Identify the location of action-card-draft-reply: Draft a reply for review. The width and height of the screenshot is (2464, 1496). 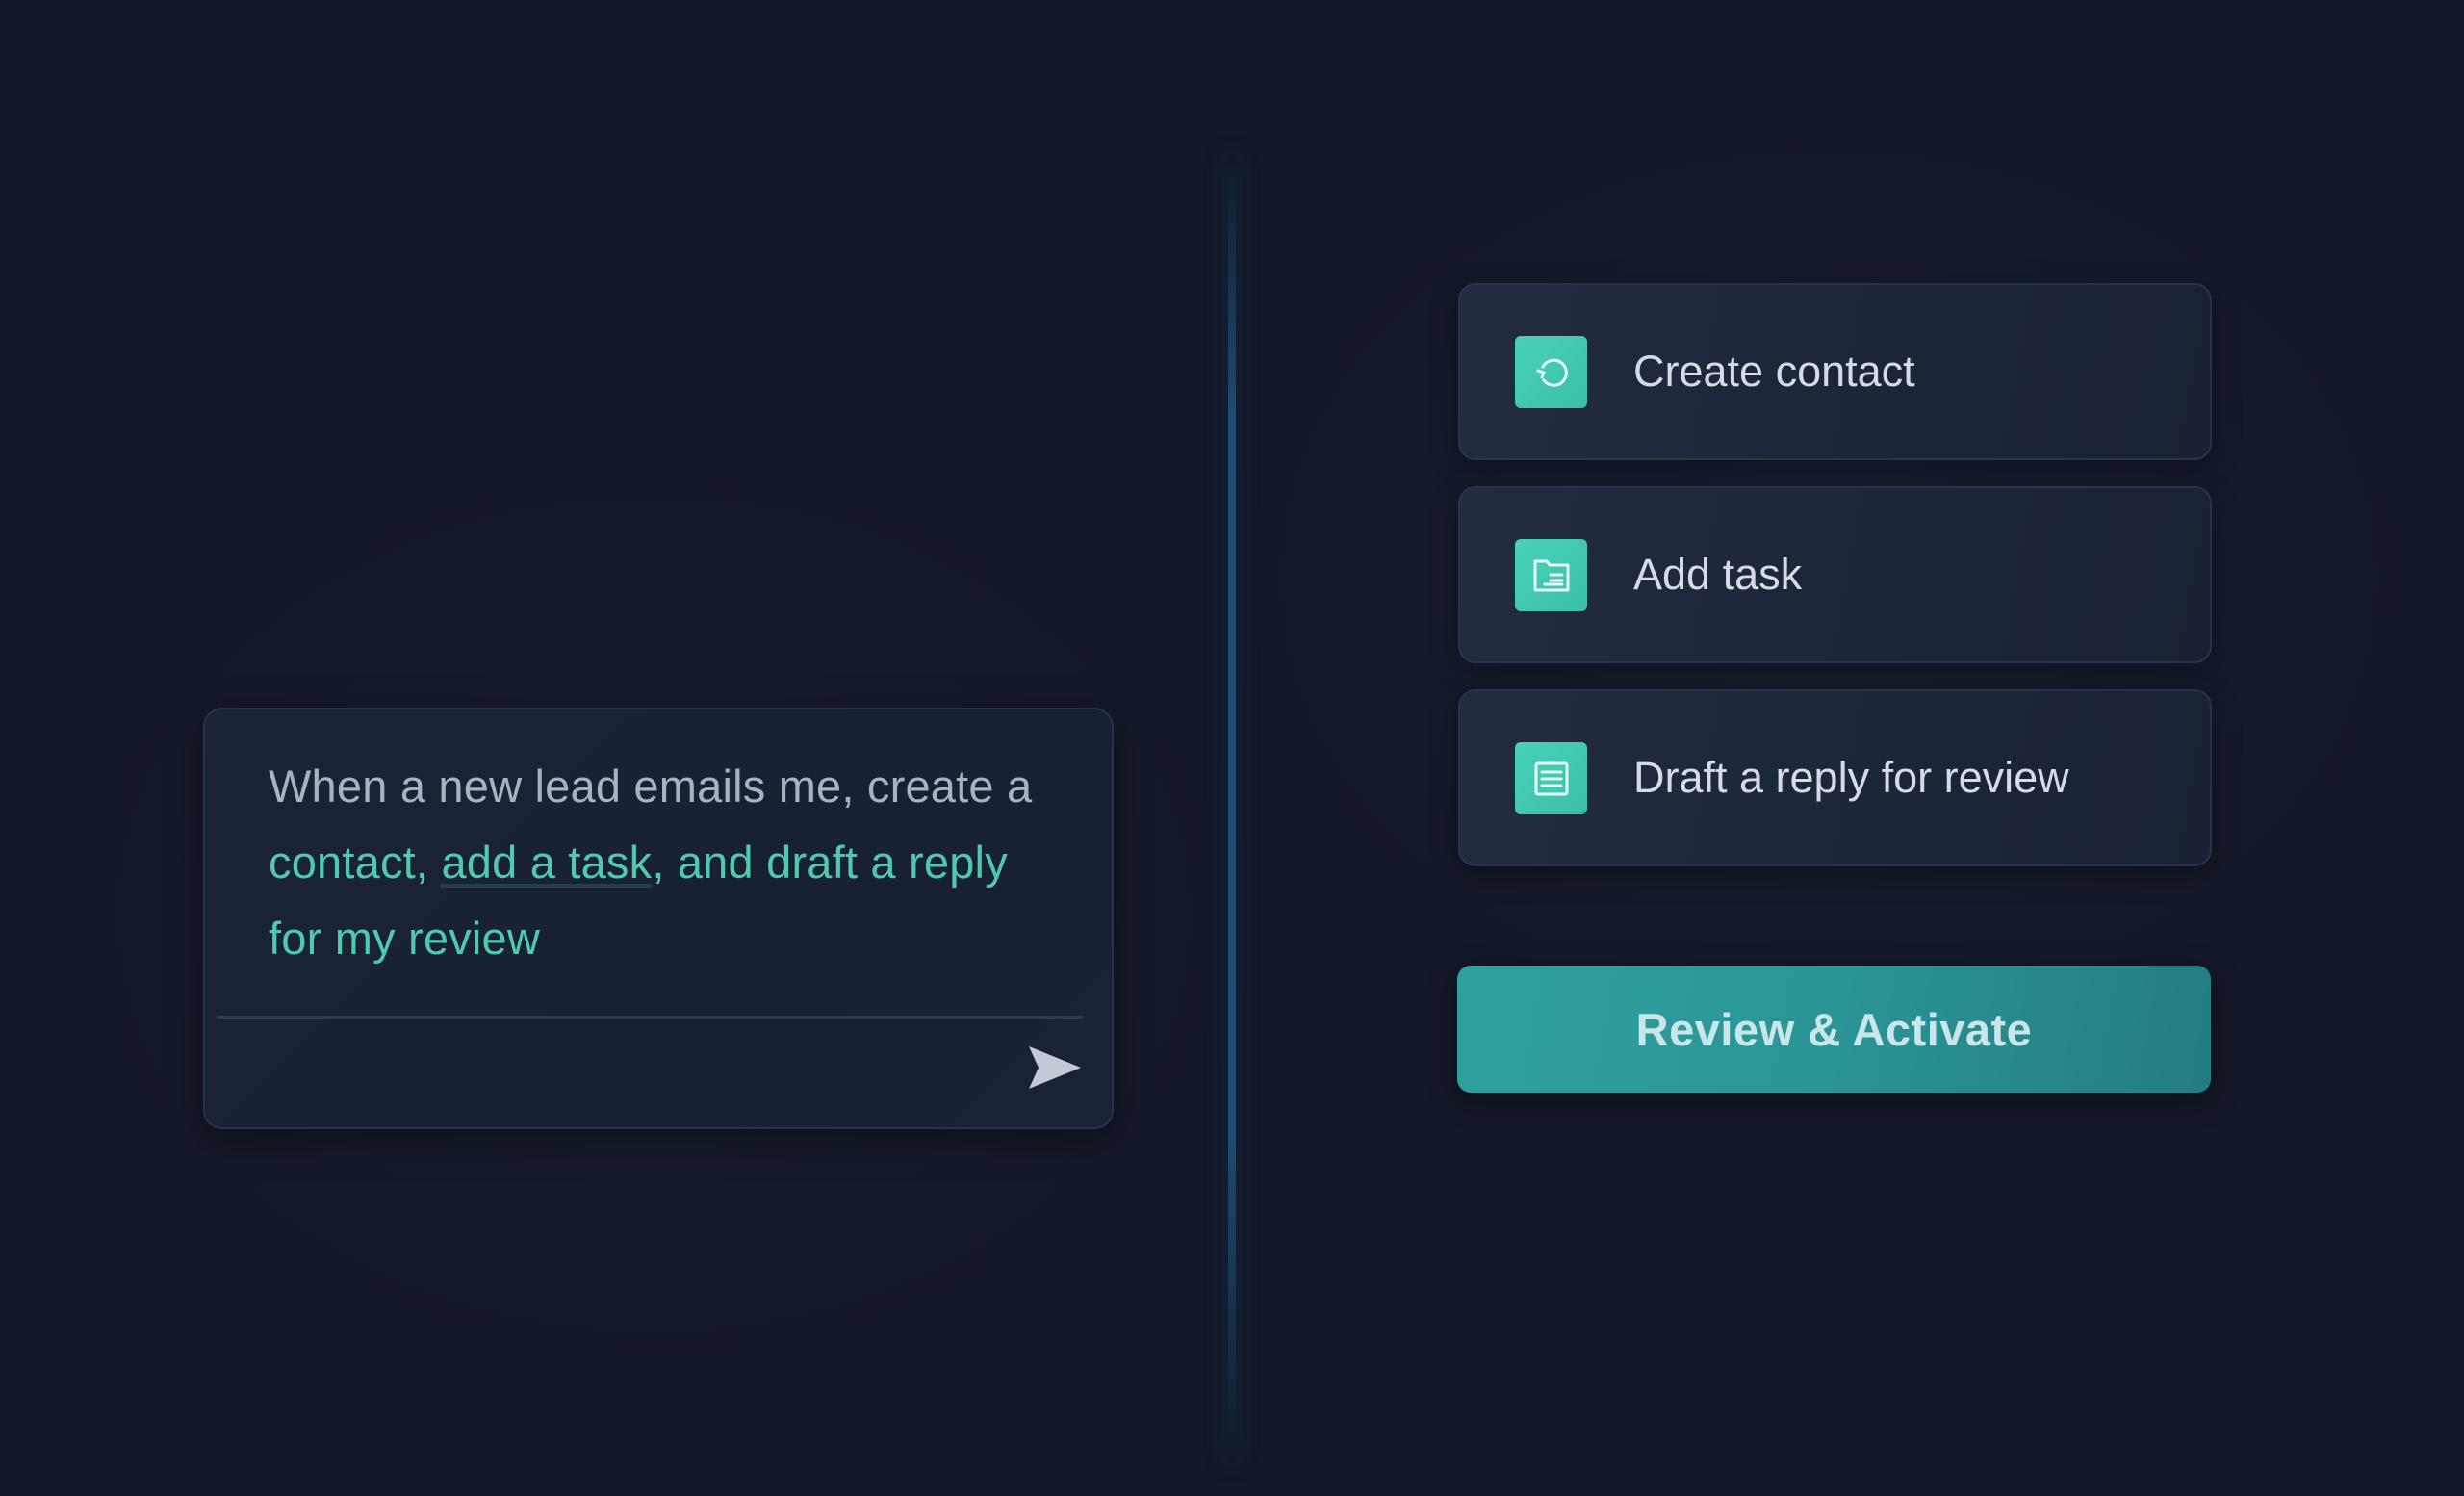
(1835, 777).